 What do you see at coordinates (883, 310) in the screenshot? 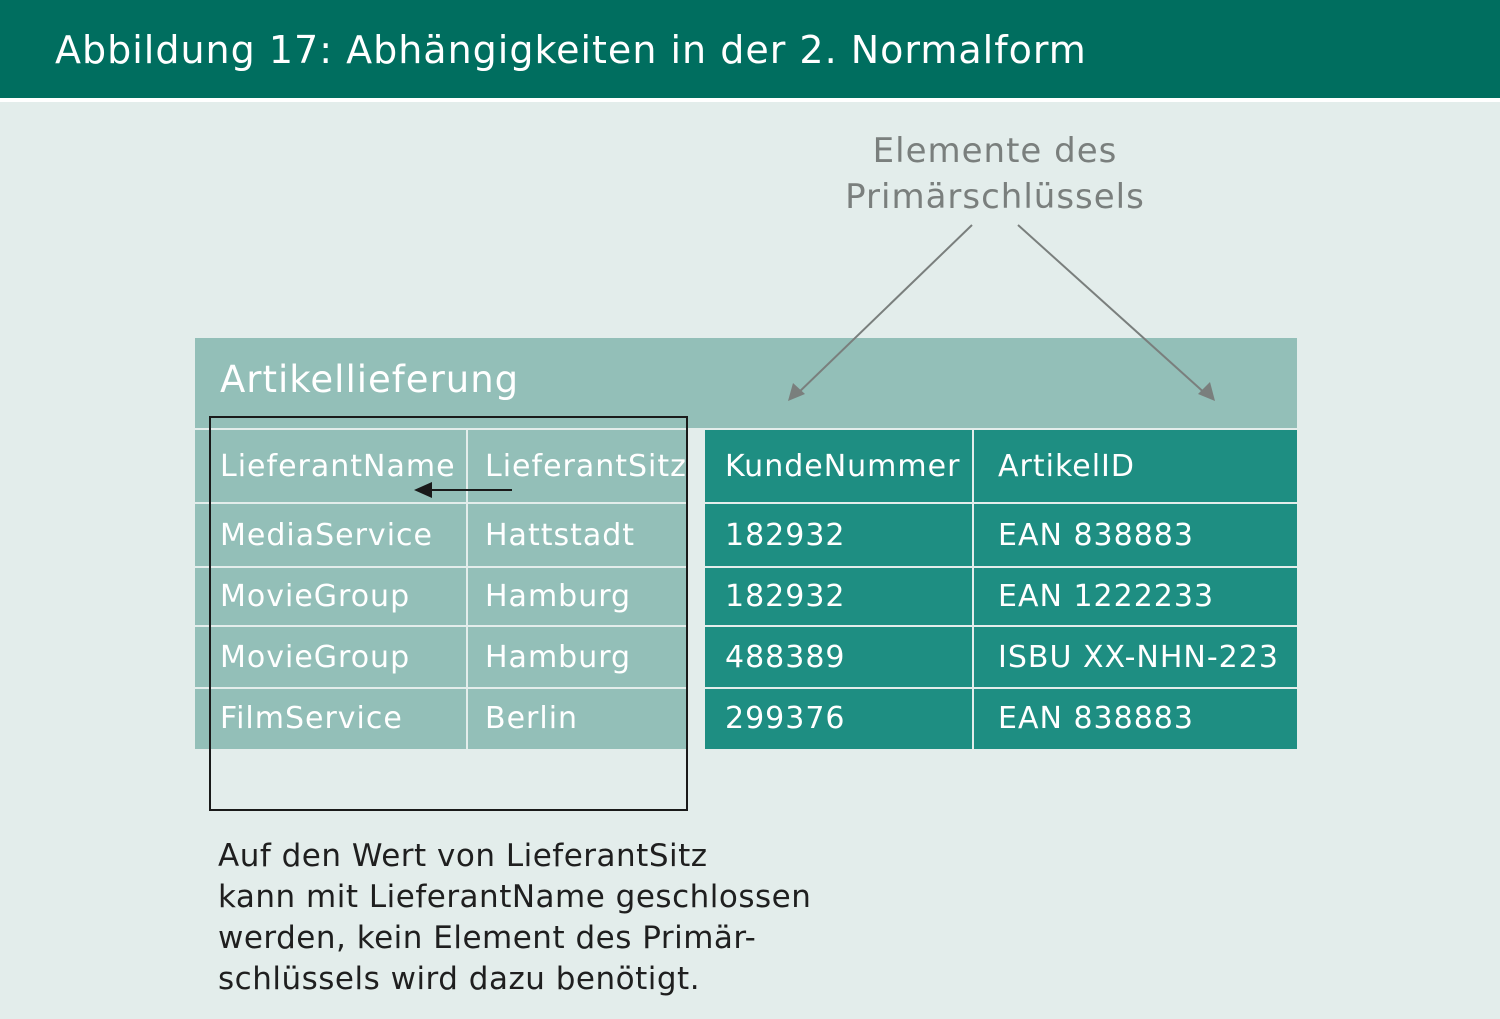
I see `arrow-to-kundenummer` at bounding box center [883, 310].